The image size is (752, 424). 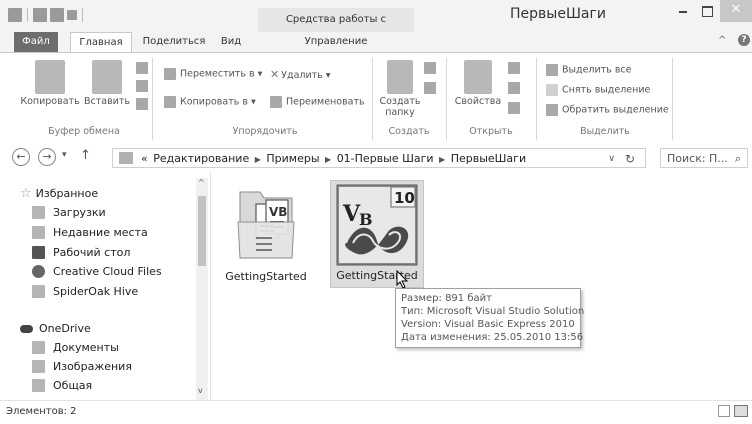 What do you see at coordinates (430, 68) in the screenshot?
I see `new-item-icon` at bounding box center [430, 68].